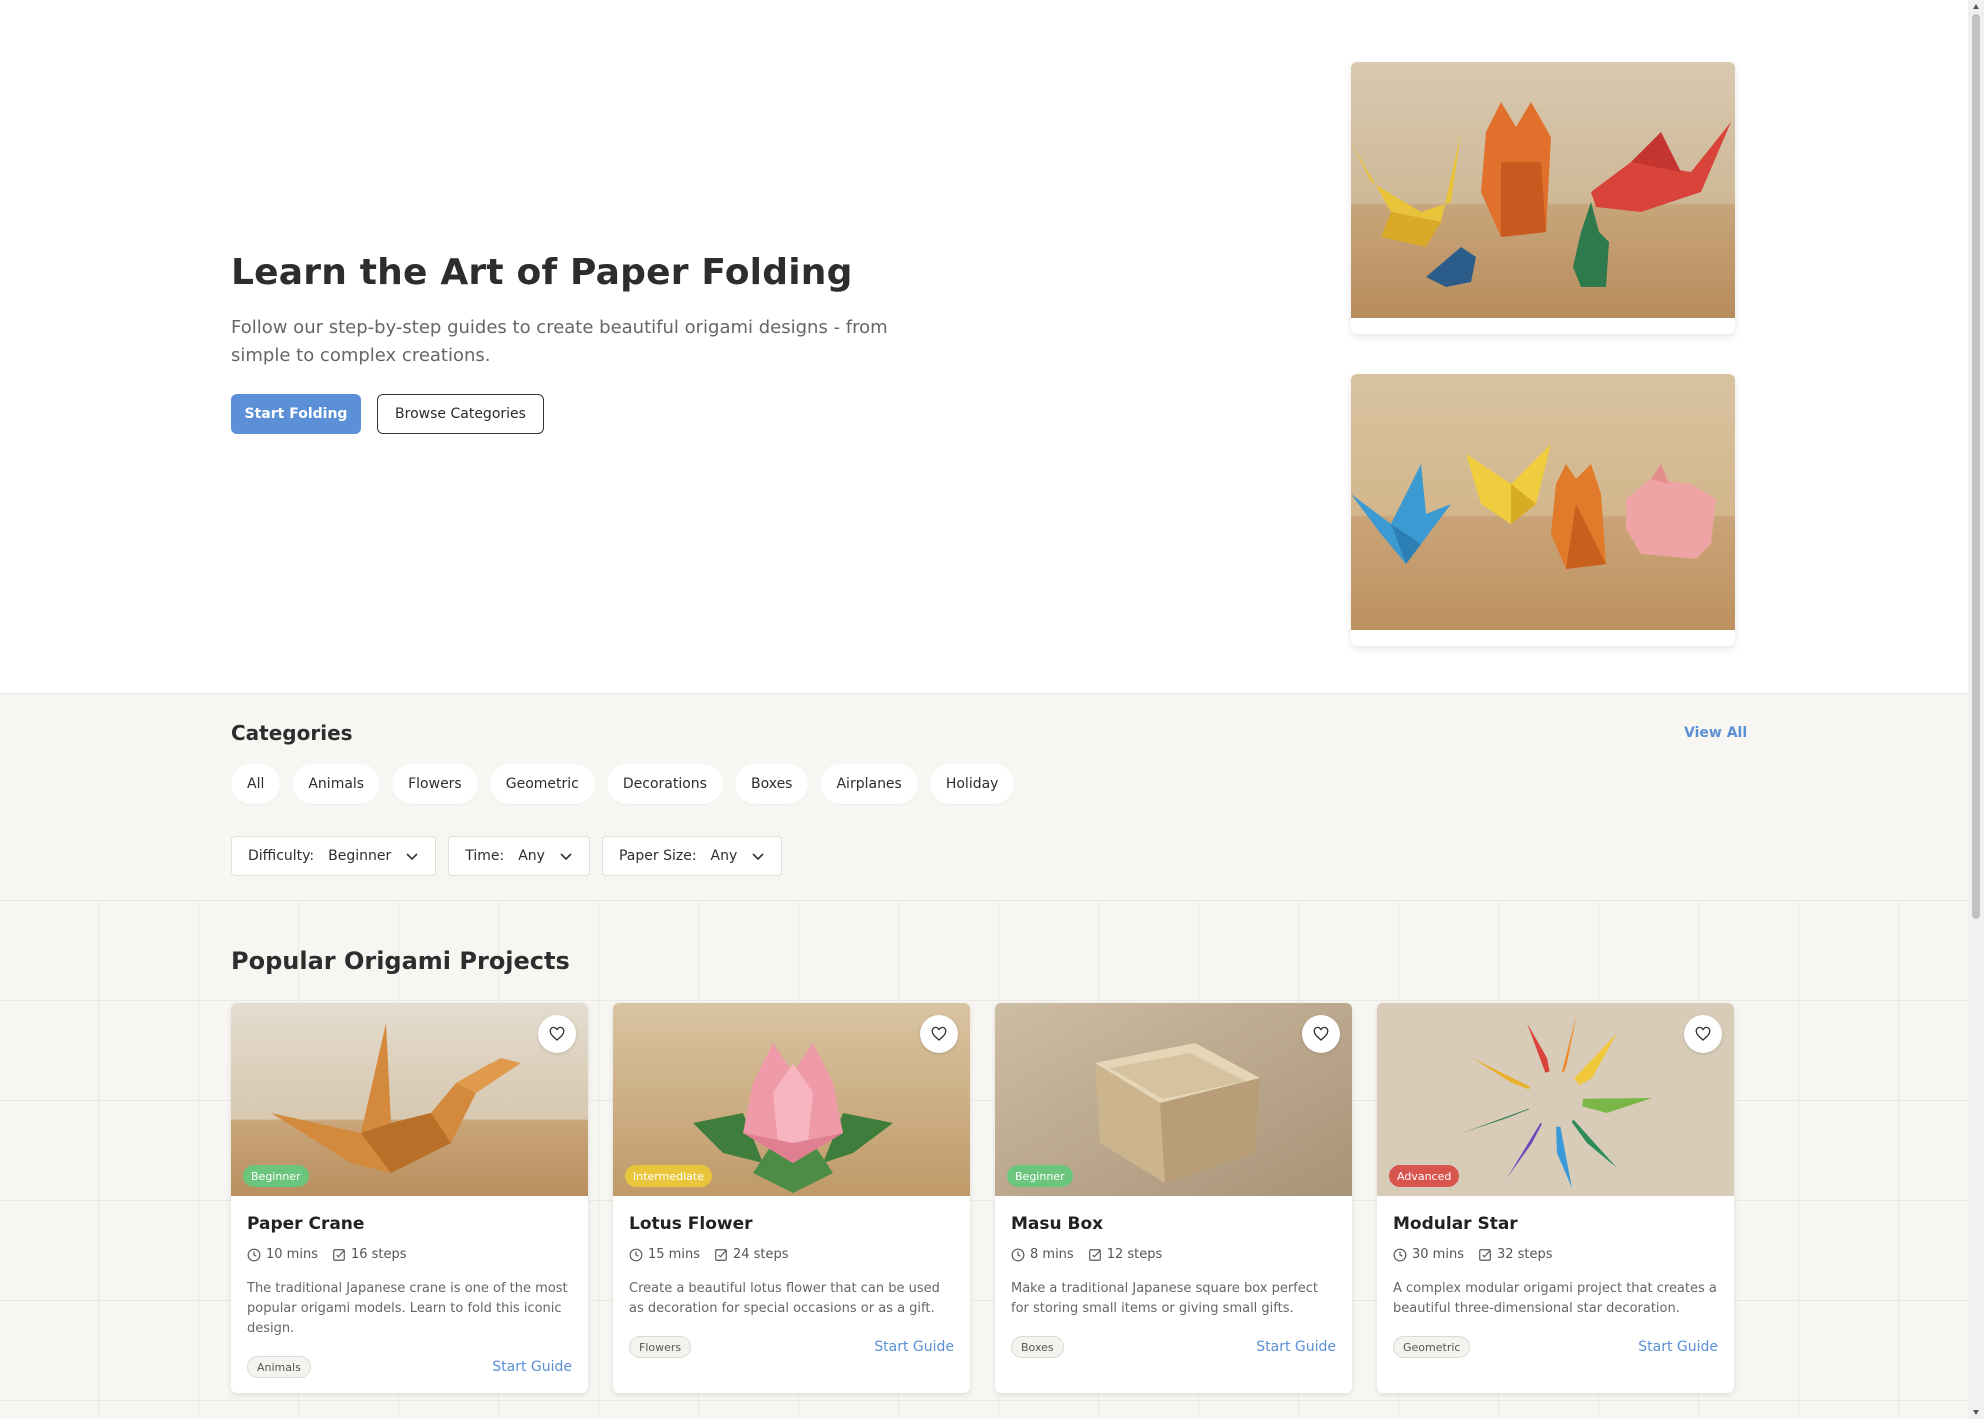 Image resolution: width=1984 pixels, height=1419 pixels. I want to click on card-time: 30 mins, so click(1428, 1254).